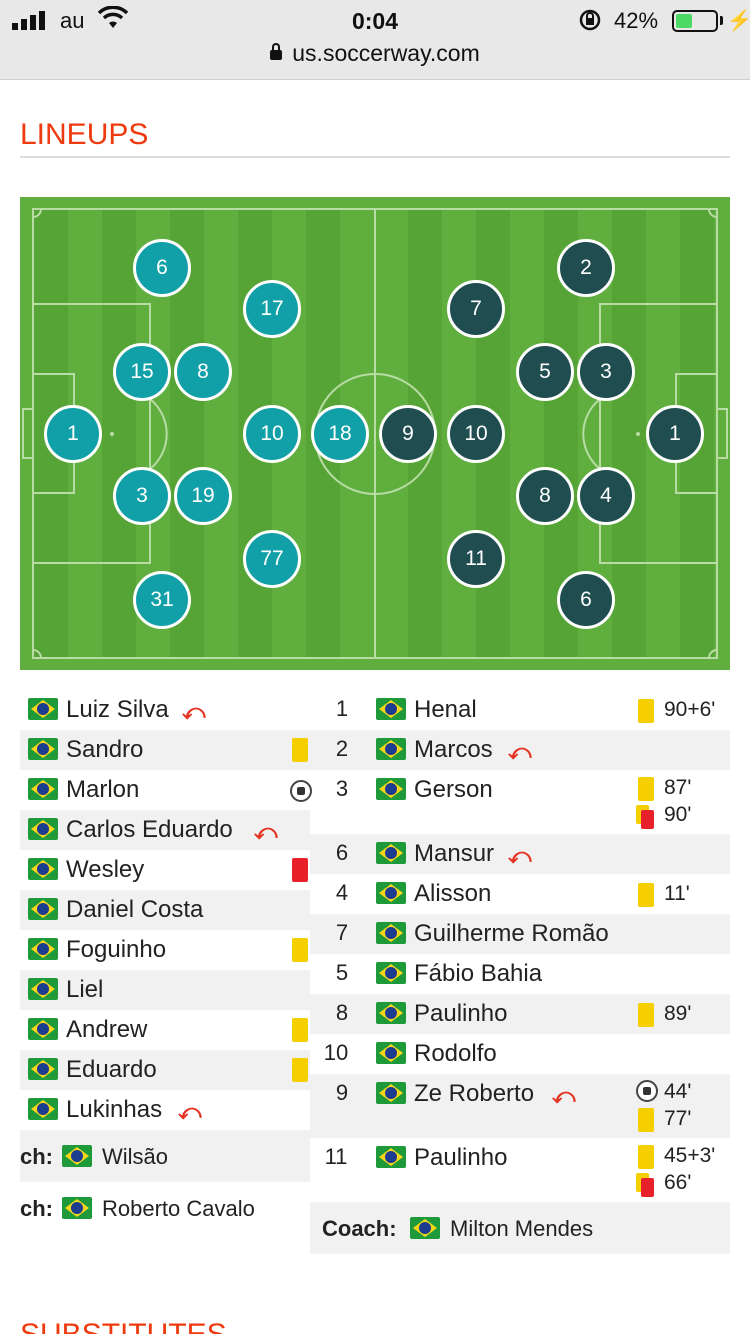 The image size is (750, 1334). What do you see at coordinates (135, 1157) in the screenshot?
I see `coach-name: Wilsão` at bounding box center [135, 1157].